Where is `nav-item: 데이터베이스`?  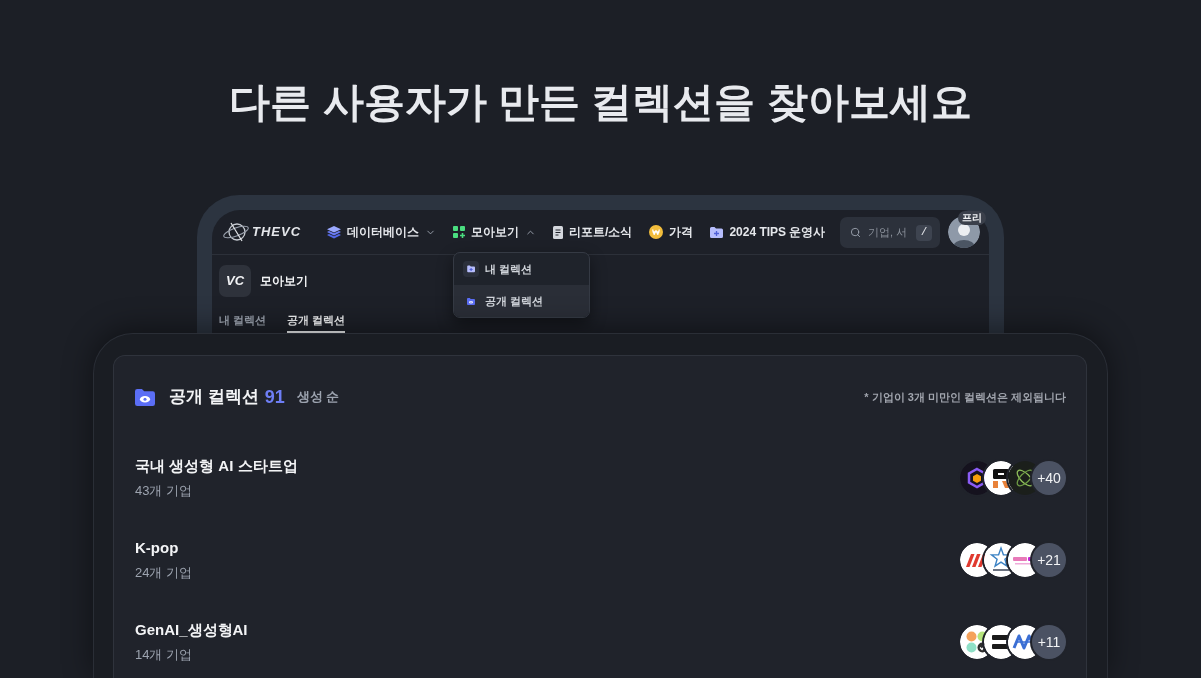 nav-item: 데이터베이스 is located at coordinates (382, 232).